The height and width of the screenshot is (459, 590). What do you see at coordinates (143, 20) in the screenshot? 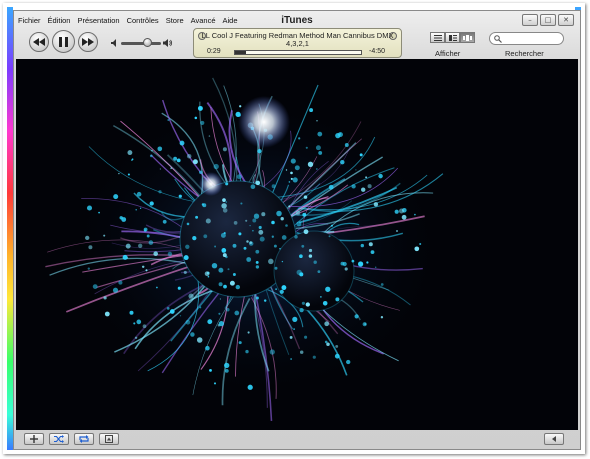
I see `menu-controles: Contrôles` at bounding box center [143, 20].